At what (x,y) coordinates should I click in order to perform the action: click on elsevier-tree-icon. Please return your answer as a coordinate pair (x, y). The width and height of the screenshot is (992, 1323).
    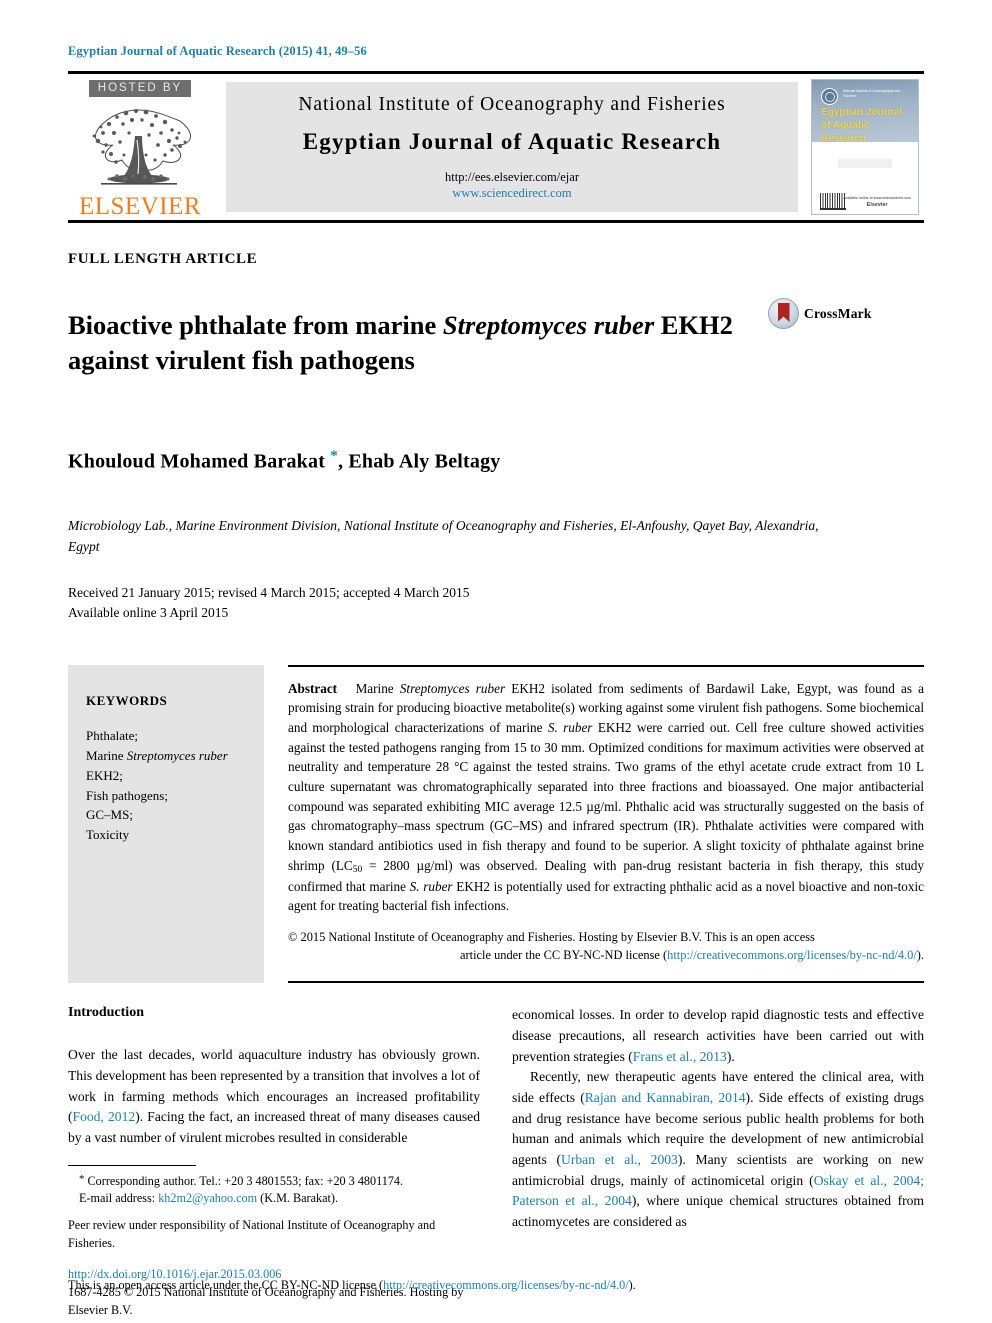
    Looking at the image, I should click on (140, 146).